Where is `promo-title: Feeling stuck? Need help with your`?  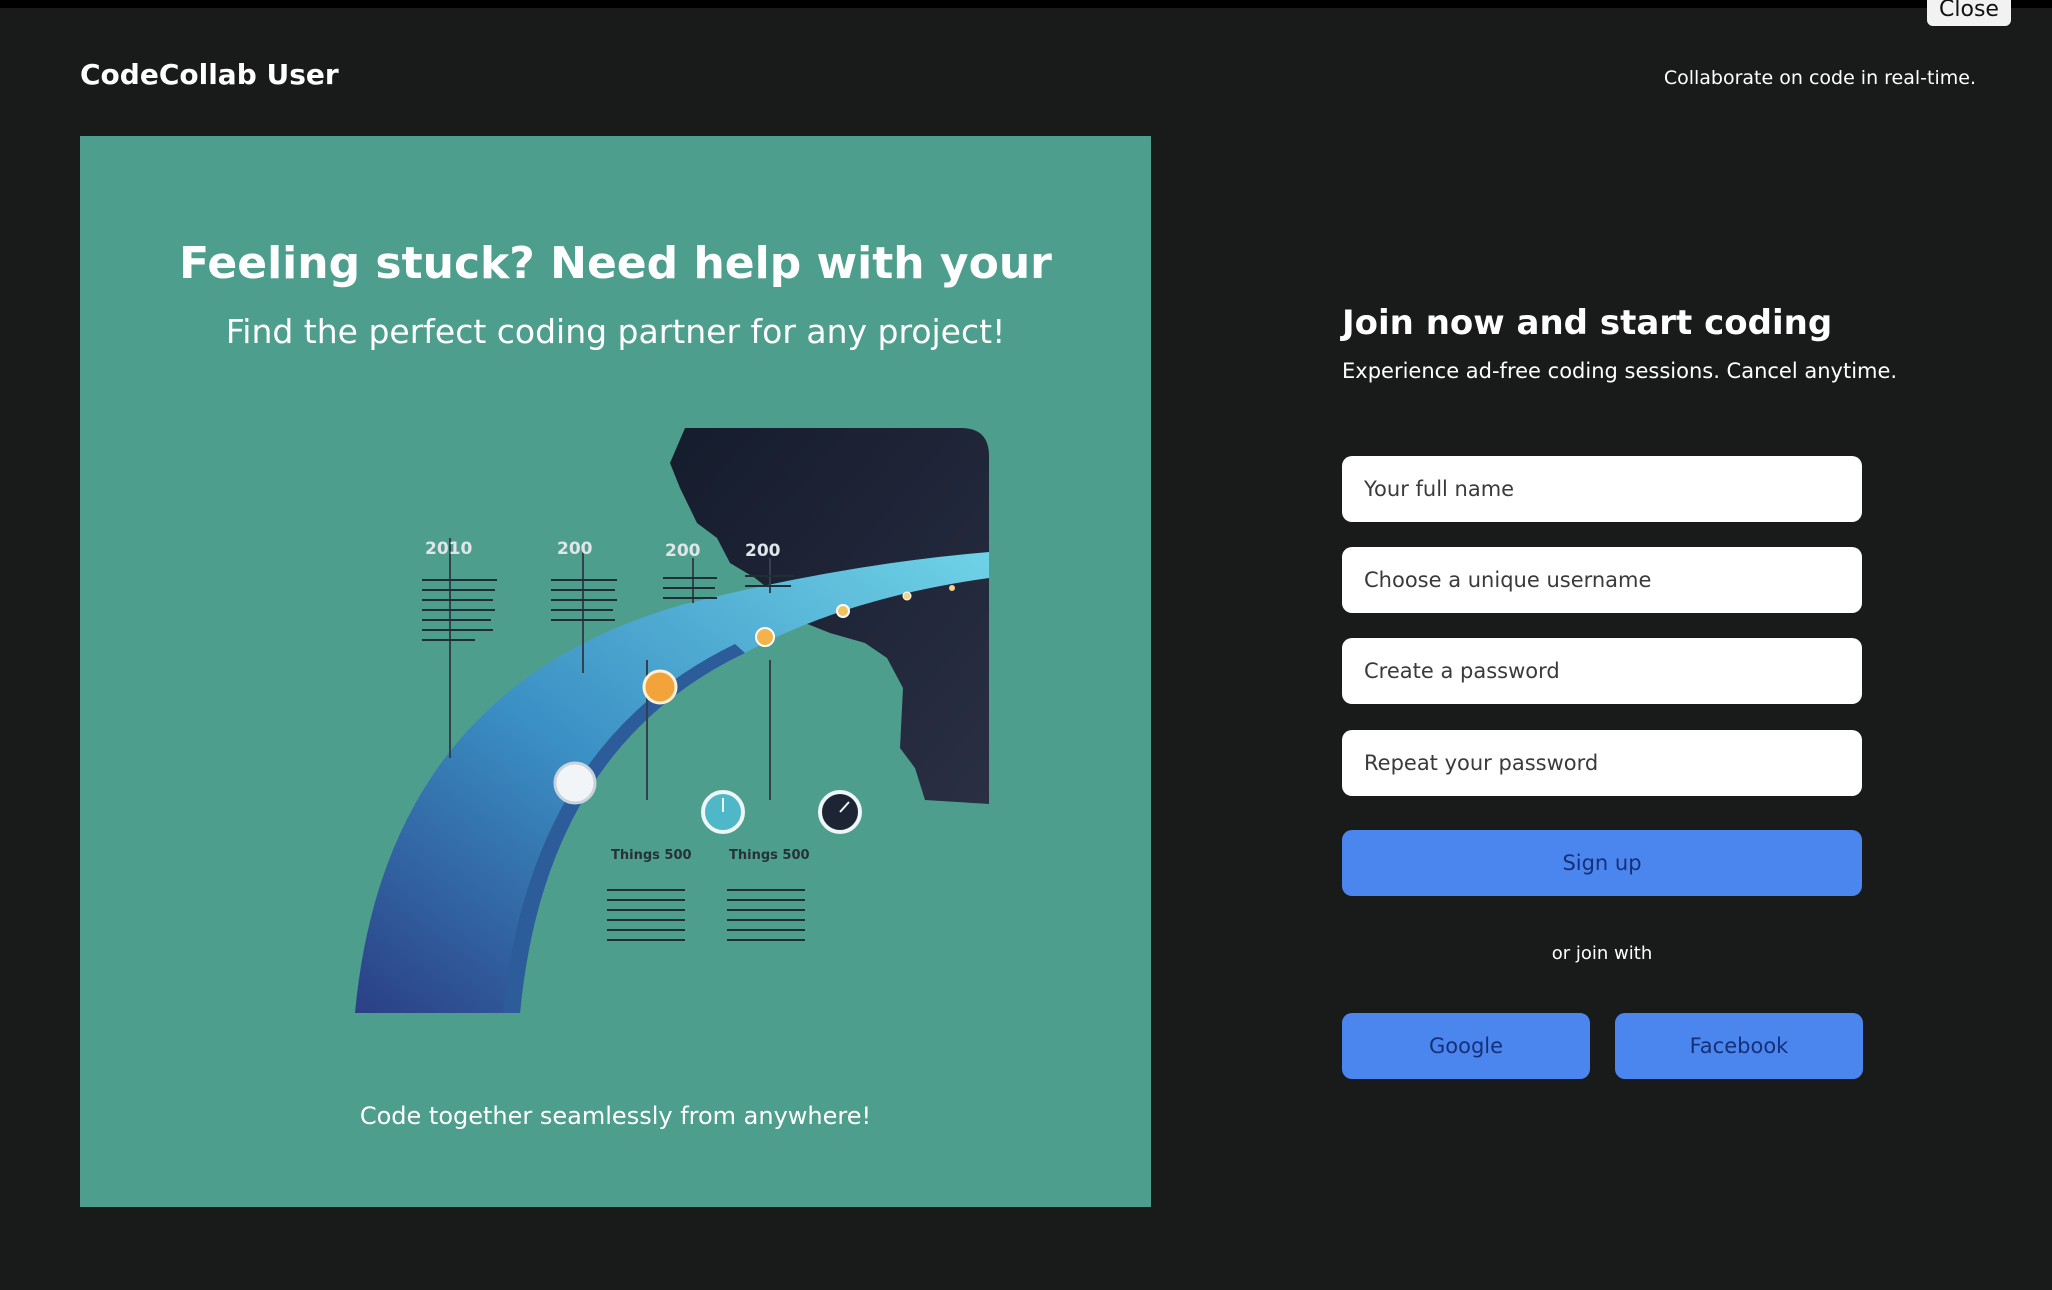 promo-title: Feeling stuck? Need help with your is located at coordinates (615, 263).